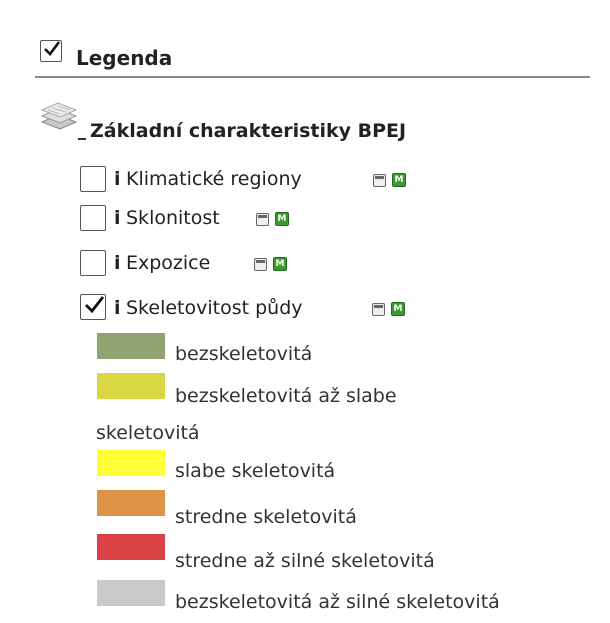  Describe the element at coordinates (286, 396) in the screenshot. I see `legend-item-label: bezskeletovitá až slabe` at that location.